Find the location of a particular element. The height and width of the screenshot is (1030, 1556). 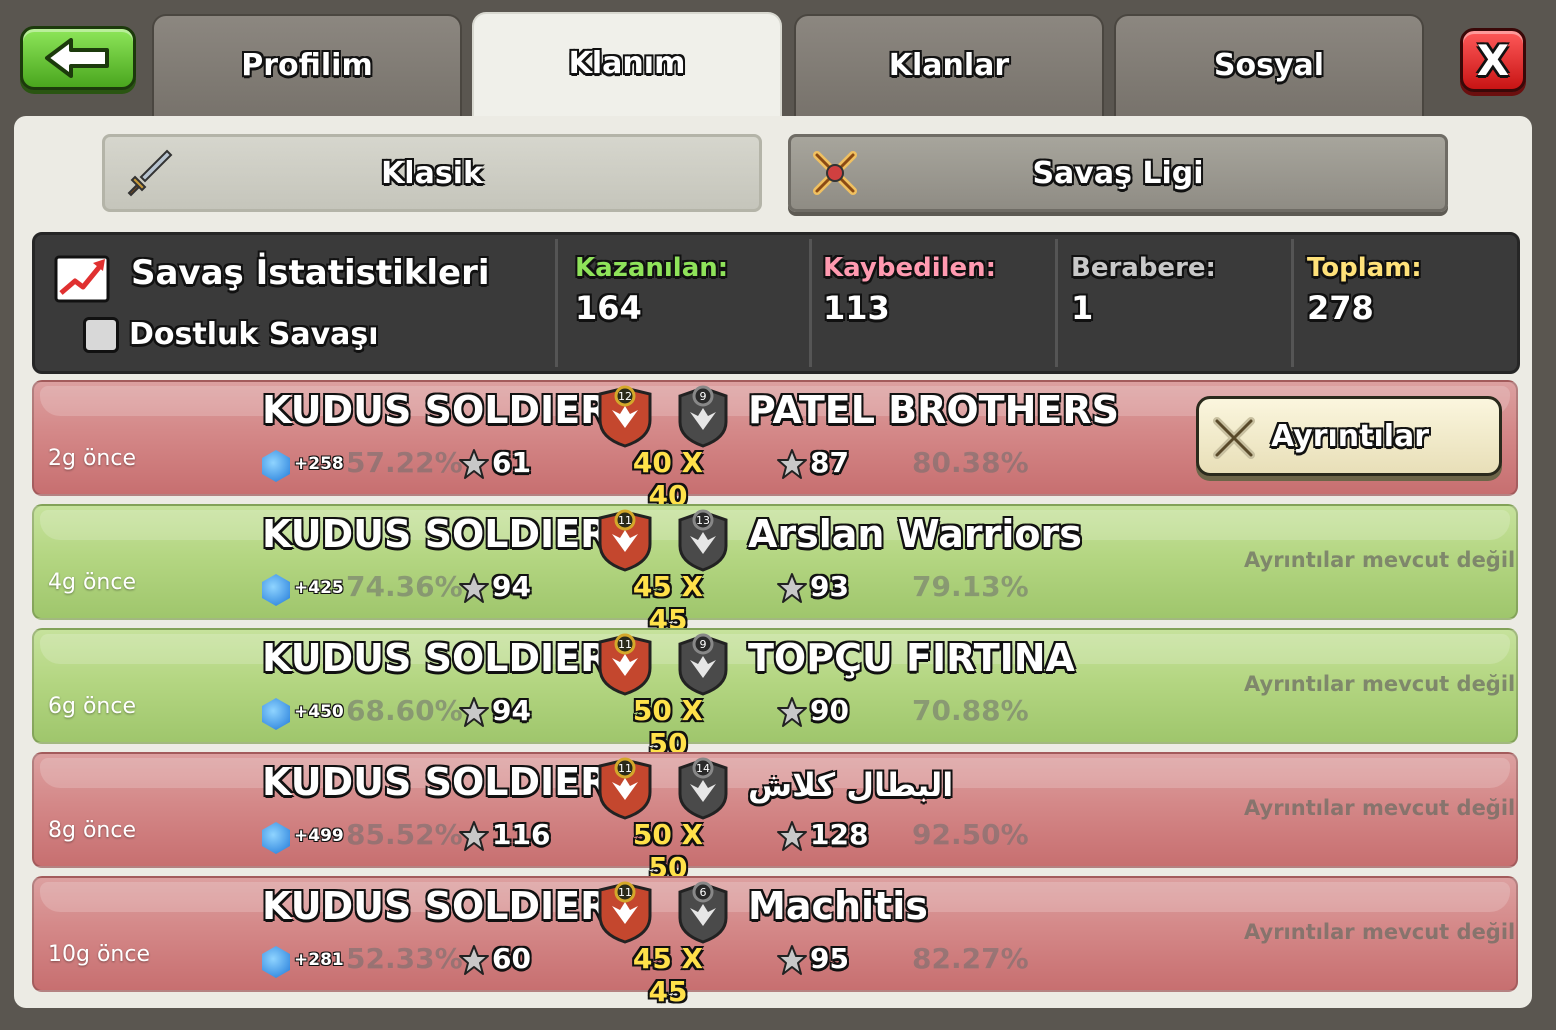

draw-value: 1 is located at coordinates (1082, 308).